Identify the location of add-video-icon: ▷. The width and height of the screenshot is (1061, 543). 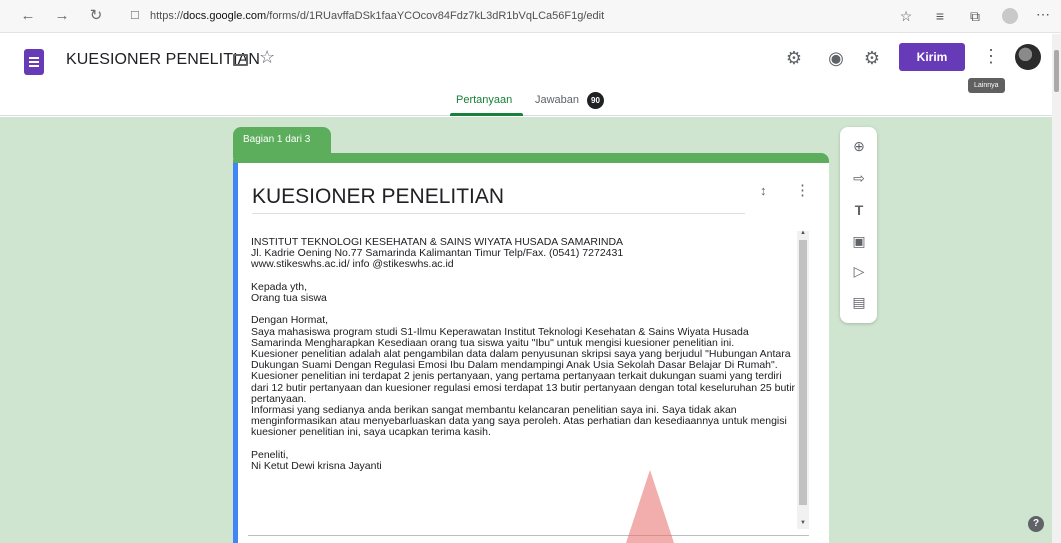
(859, 271).